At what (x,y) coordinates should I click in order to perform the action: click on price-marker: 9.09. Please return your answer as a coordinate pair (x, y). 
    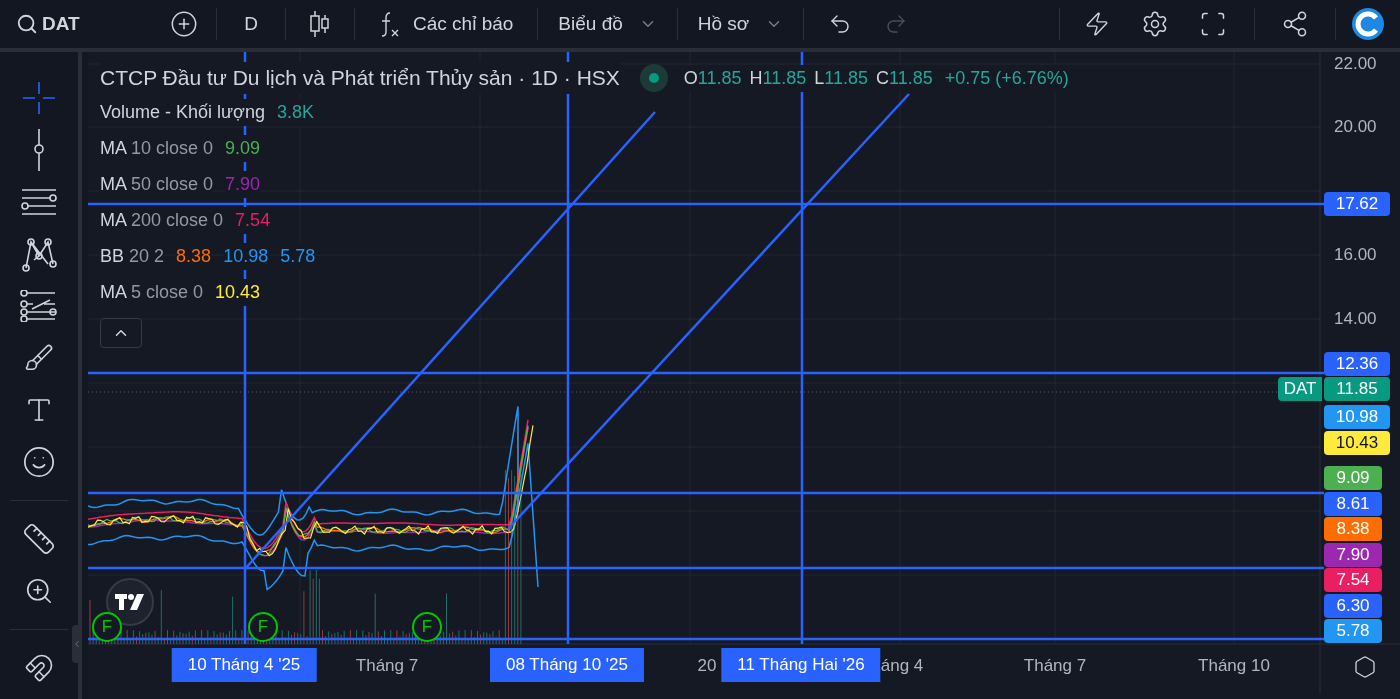
    Looking at the image, I should click on (1353, 478).